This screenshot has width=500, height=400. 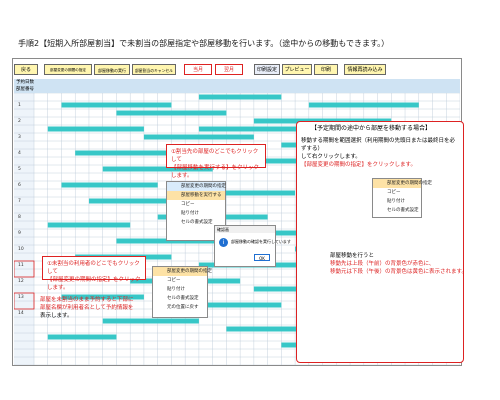 I want to click on panel-step2-line3: 移動元は下段（午後）の背景色は黄色に表示されます。, so click(x=398, y=272).